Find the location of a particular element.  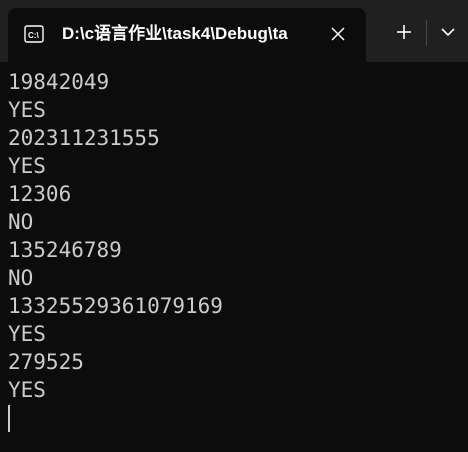

close-icon is located at coordinates (338, 34).